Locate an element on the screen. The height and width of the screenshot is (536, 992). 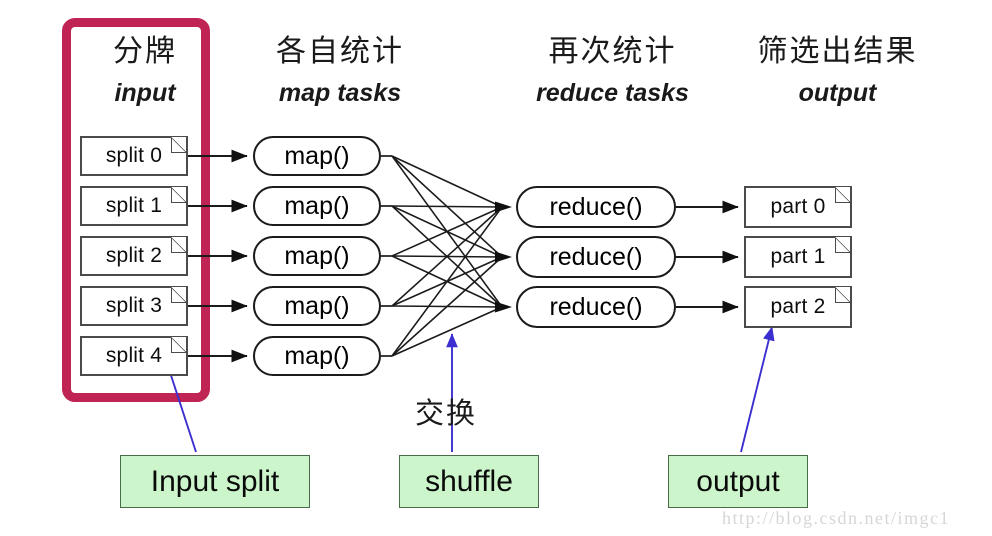
input-split-box: split 0 is located at coordinates (134, 156).